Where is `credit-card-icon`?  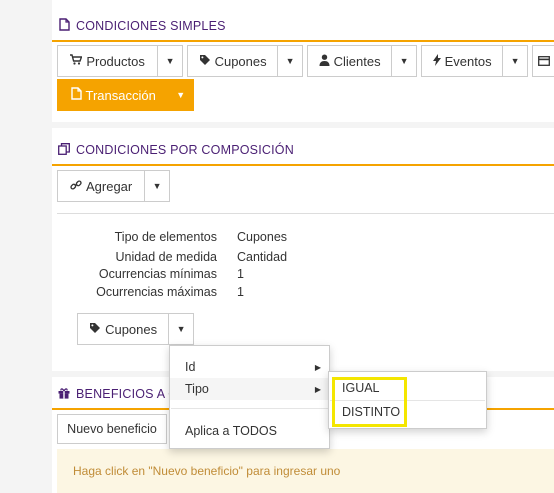
credit-card-icon is located at coordinates (543, 61).